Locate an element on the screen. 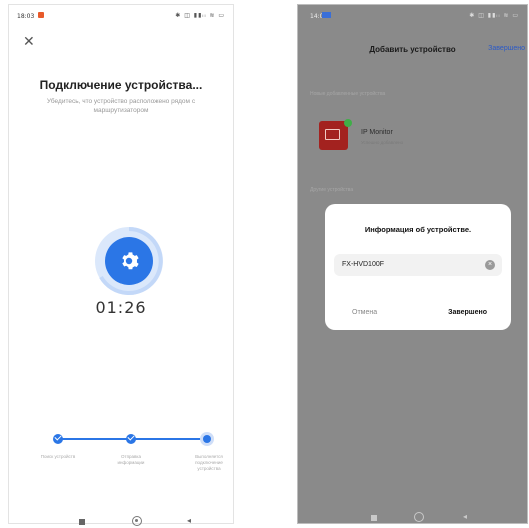  clear-icon: × is located at coordinates (490, 265).